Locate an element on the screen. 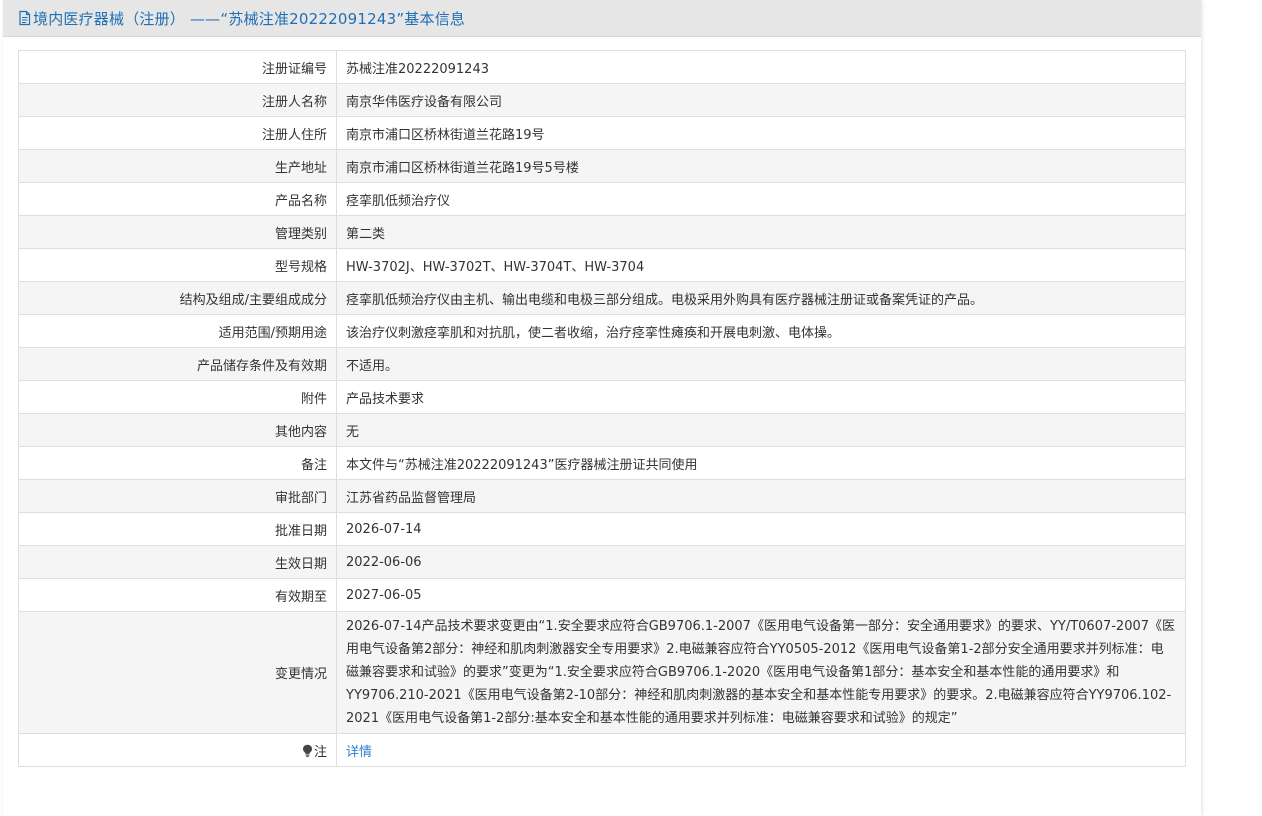 Image resolution: width=1262 pixels, height=816 pixels. row-label: 产品储存条件及有效期 is located at coordinates (177, 364).